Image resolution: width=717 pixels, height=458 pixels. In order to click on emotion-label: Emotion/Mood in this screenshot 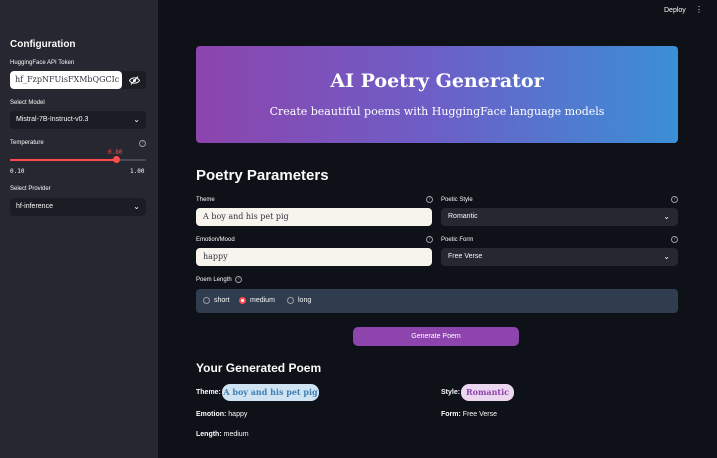, I will do `click(215, 240)`.